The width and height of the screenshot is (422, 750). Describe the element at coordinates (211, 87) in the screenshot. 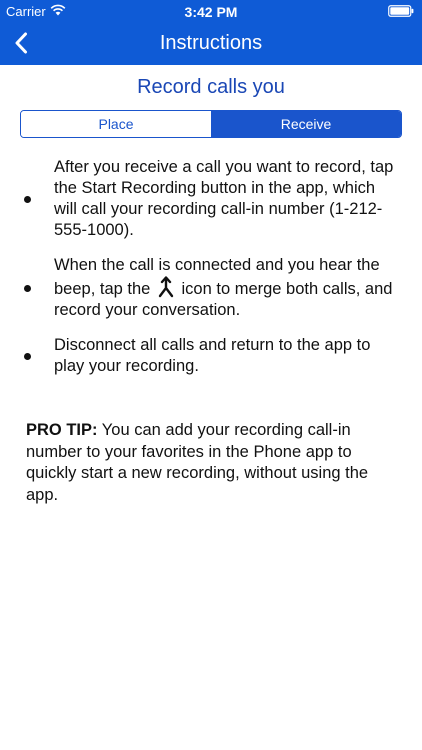

I see `page-heading: Record calls you` at that location.